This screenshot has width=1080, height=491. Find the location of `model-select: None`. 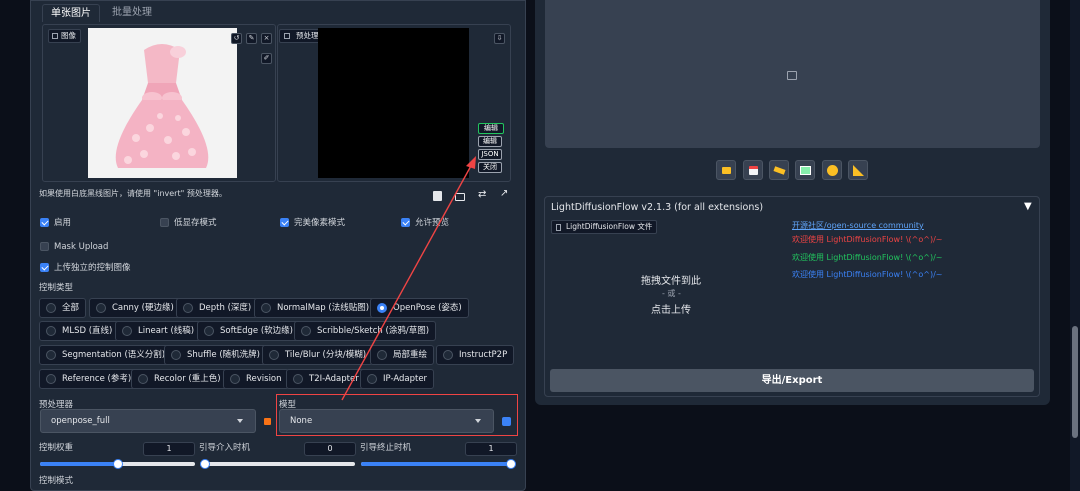

model-select: None is located at coordinates (386, 421).